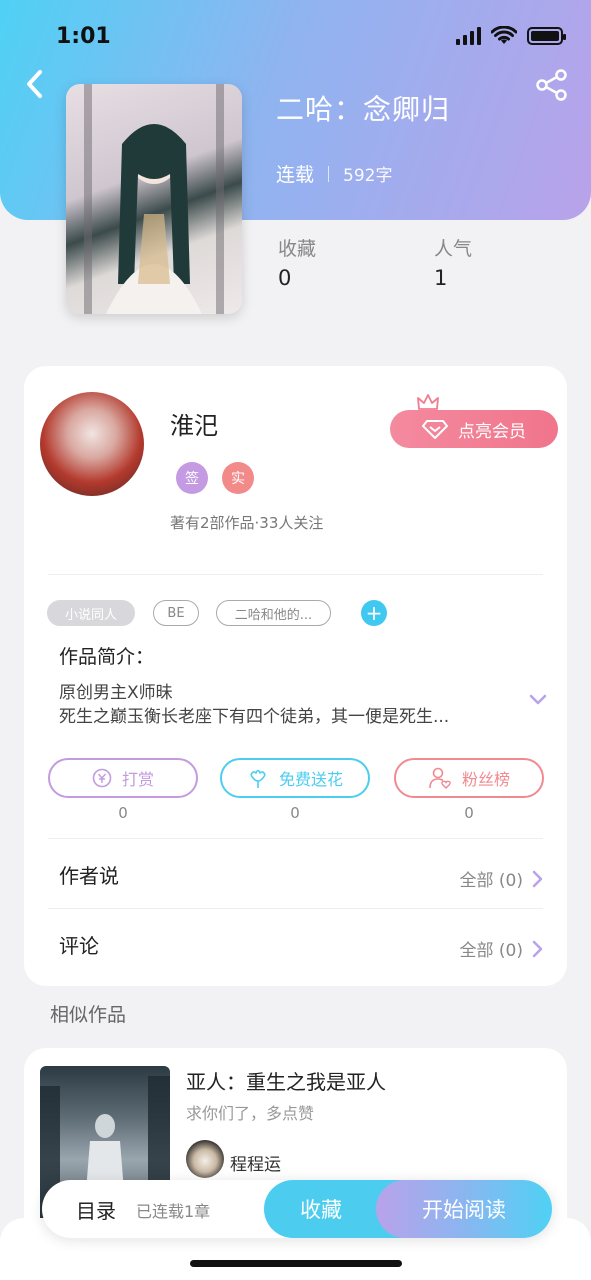 This screenshot has width=591, height=1280. I want to click on comments-count: 全部 (0), so click(491, 951).